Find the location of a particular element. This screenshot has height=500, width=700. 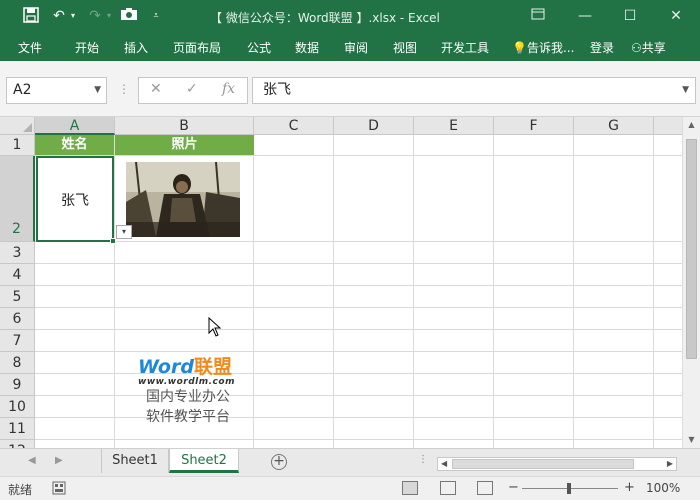

vertical-scrollbar: ▲ ▼ is located at coordinates (691, 282).